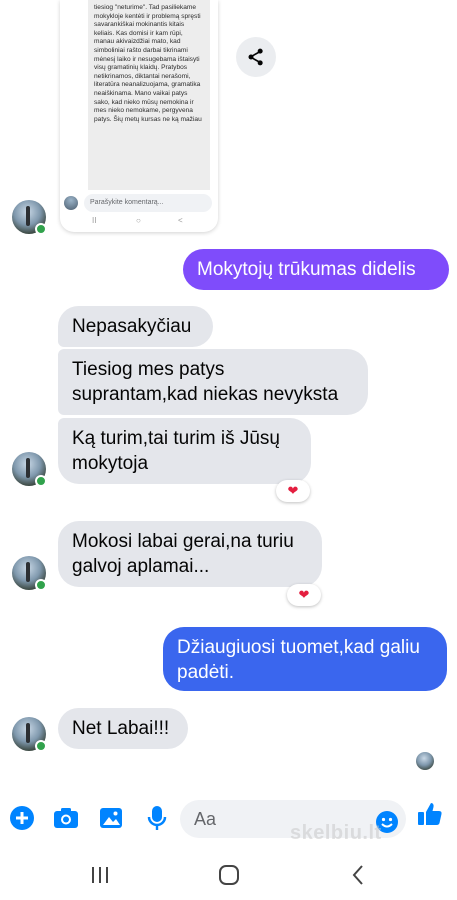 The image size is (457, 900). I want to click on like-button, so click(430, 814).